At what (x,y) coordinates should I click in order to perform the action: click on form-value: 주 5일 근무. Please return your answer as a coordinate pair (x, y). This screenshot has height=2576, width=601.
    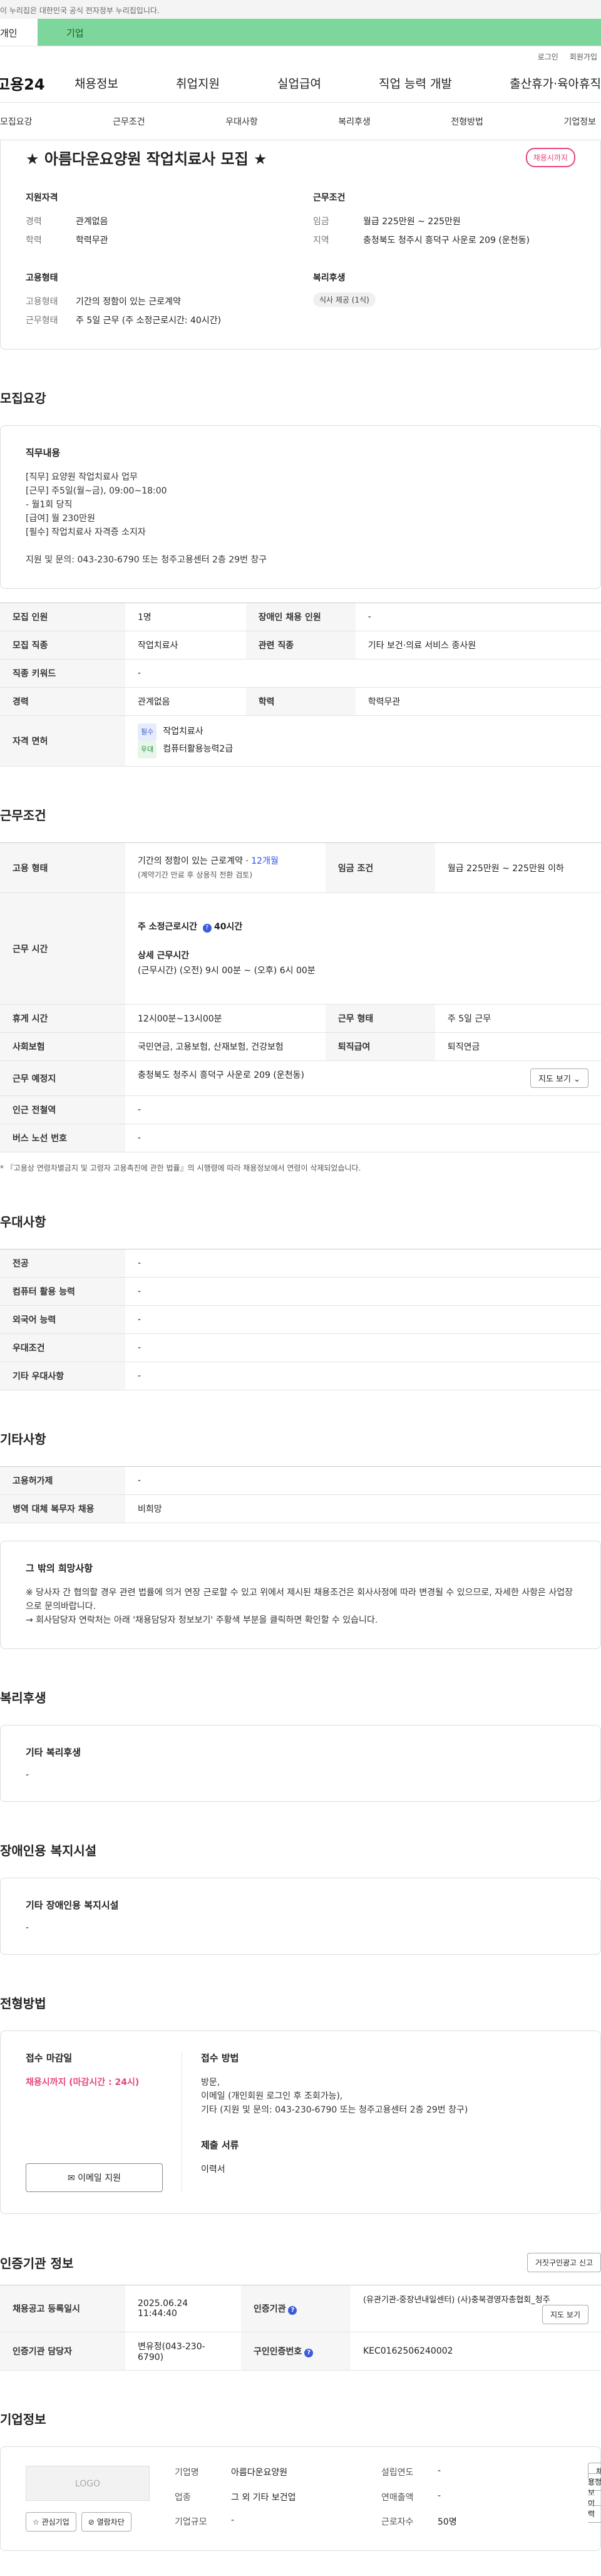
    Looking at the image, I should click on (517, 1018).